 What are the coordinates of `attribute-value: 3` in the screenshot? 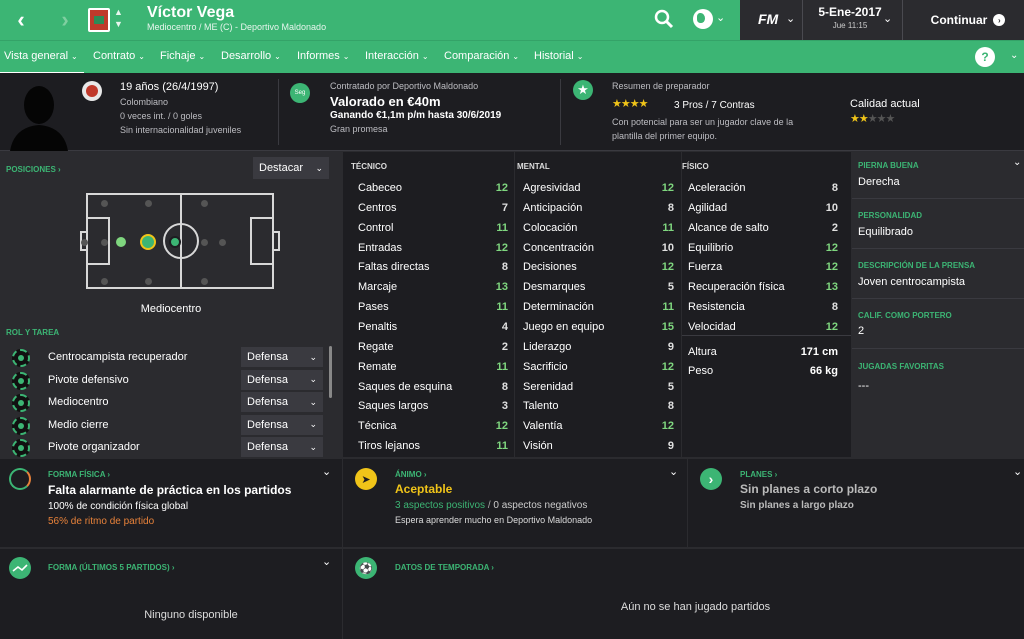 It's located at (504, 406).